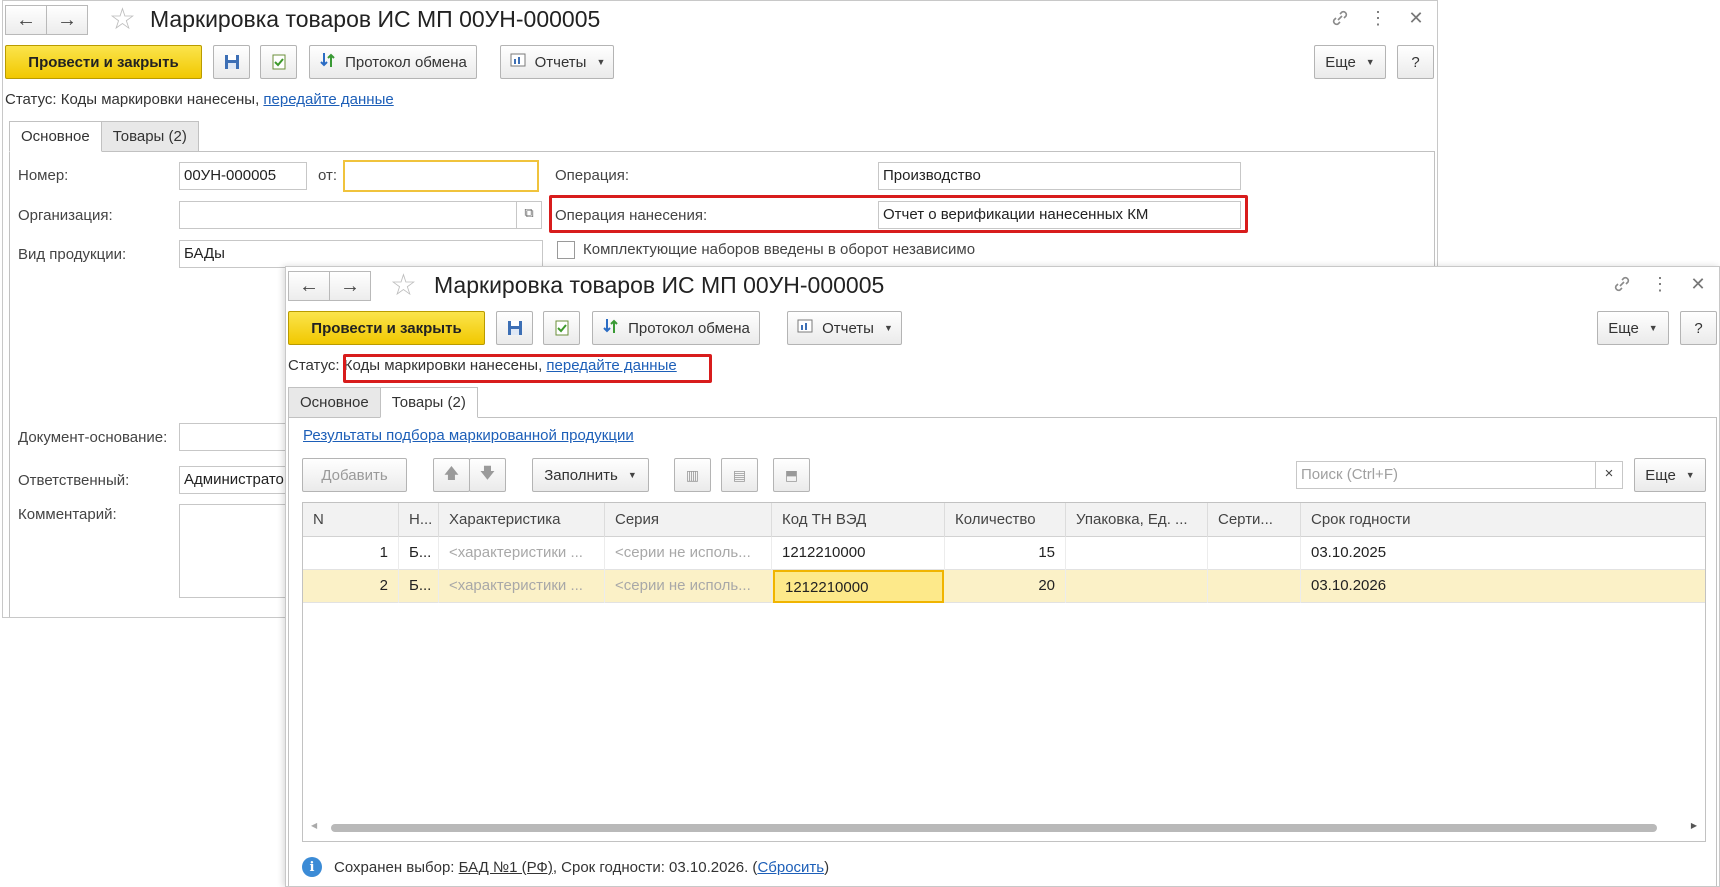  I want to click on reset-link: Сбросить, so click(790, 867).